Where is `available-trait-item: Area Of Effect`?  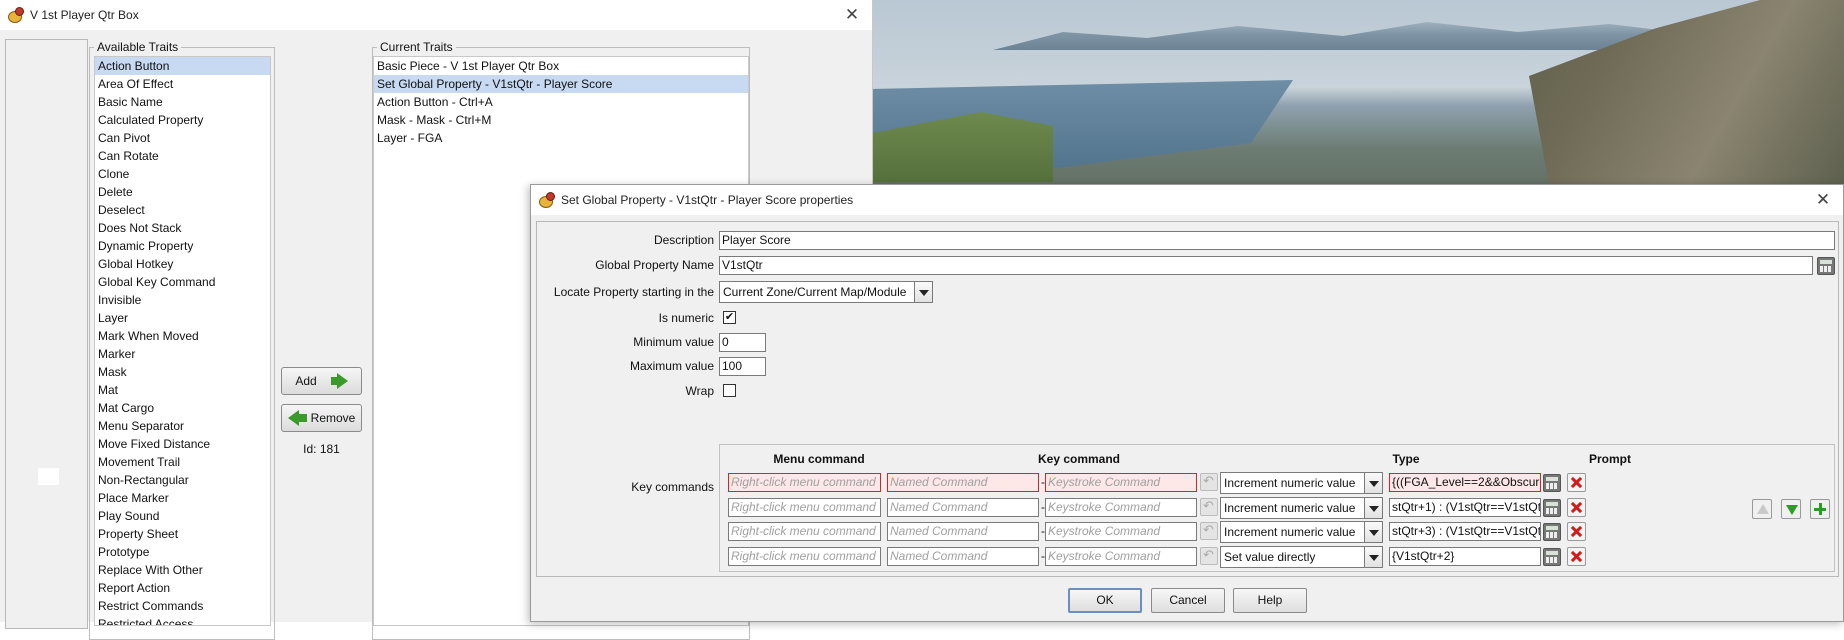 available-trait-item: Area Of Effect is located at coordinates (182, 84).